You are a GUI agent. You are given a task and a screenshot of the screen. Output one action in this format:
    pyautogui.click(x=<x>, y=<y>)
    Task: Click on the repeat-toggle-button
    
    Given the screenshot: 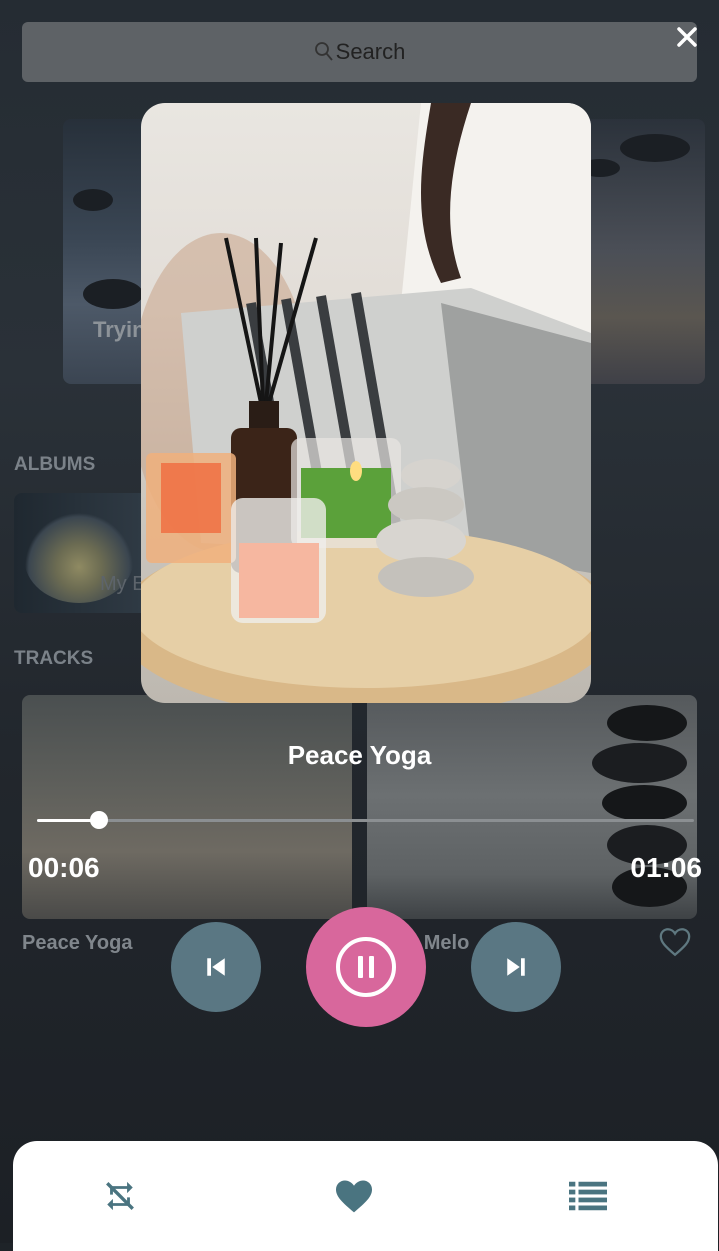 What is the action you would take?
    pyautogui.click(x=120, y=1196)
    